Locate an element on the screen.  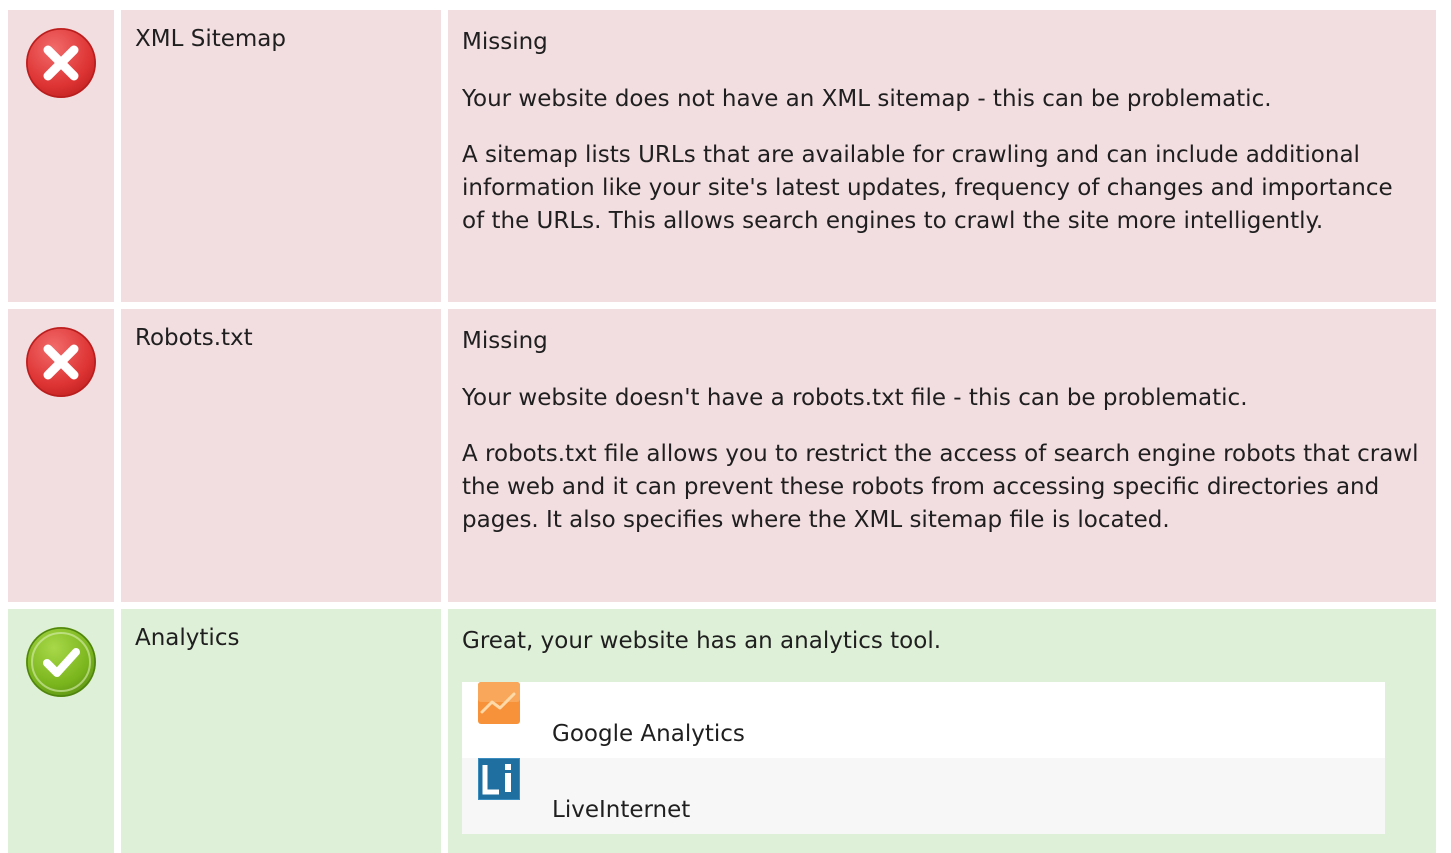
tool-name: LiveInternet is located at coordinates (621, 810).